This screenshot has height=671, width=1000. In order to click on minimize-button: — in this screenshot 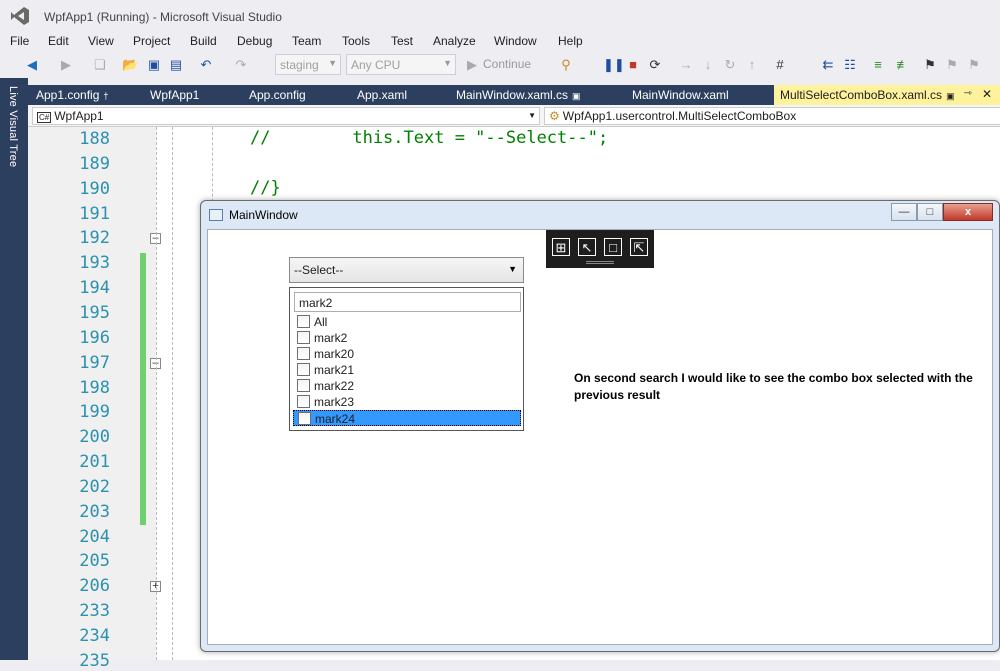, I will do `click(904, 212)`.